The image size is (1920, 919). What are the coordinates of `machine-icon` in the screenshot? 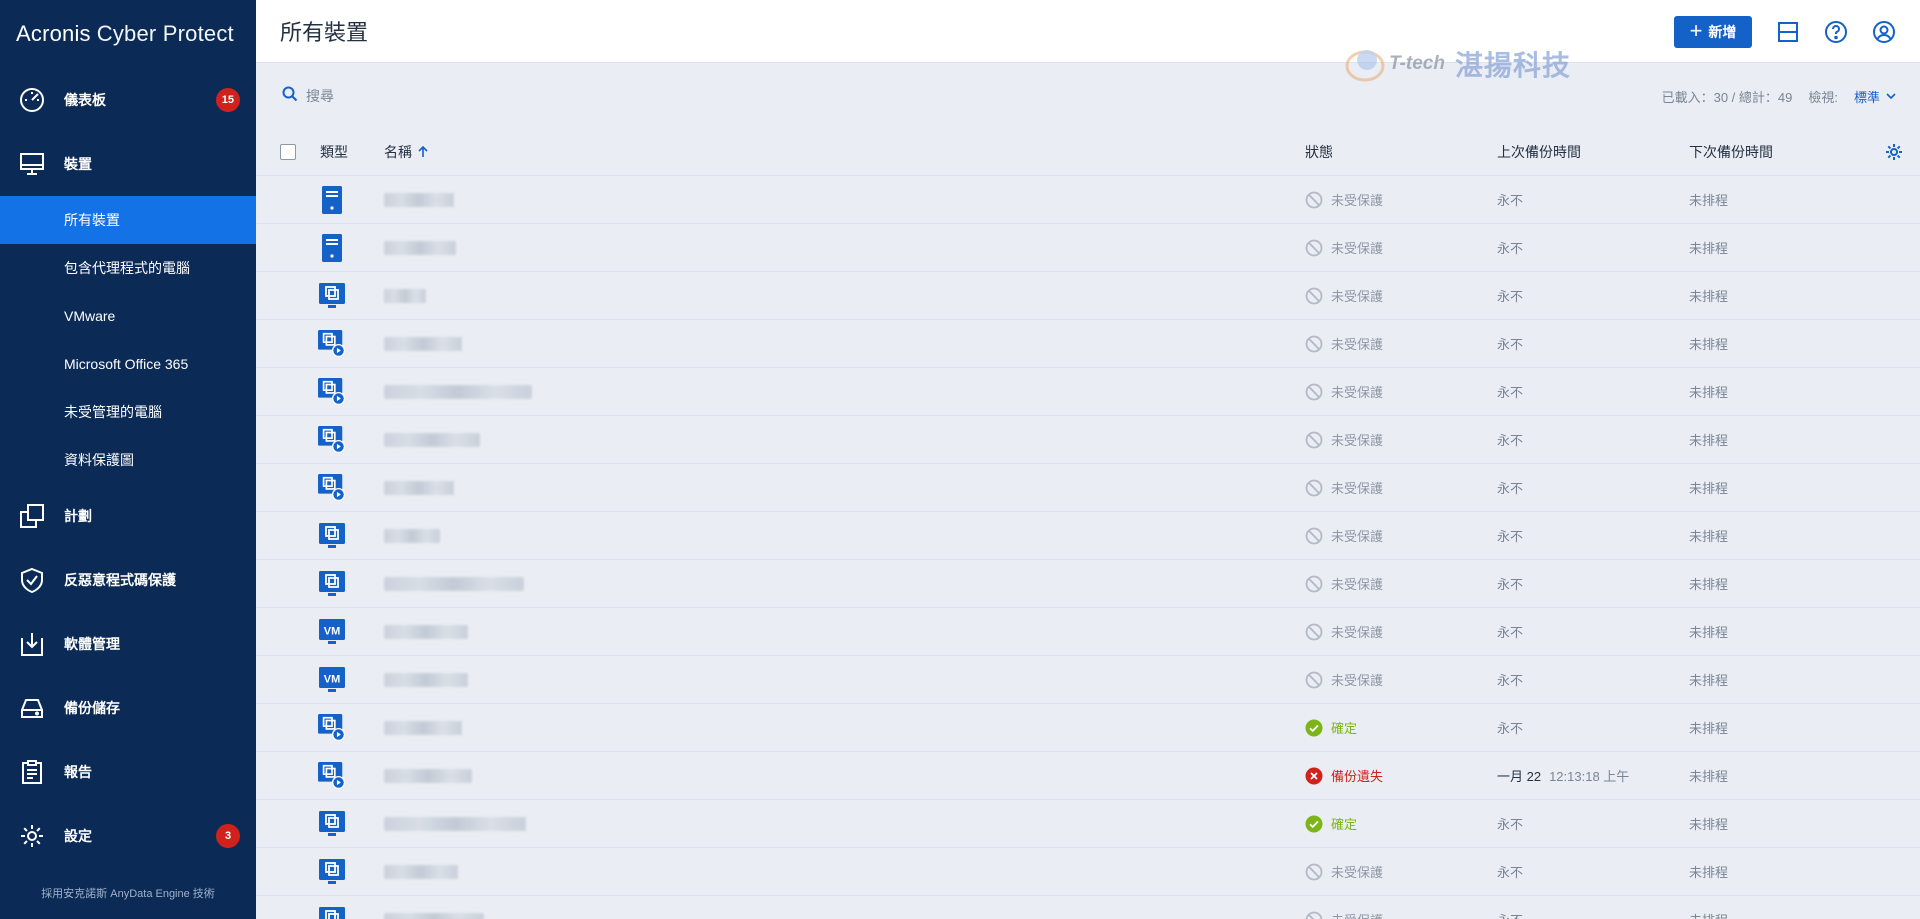 It's located at (332, 296).